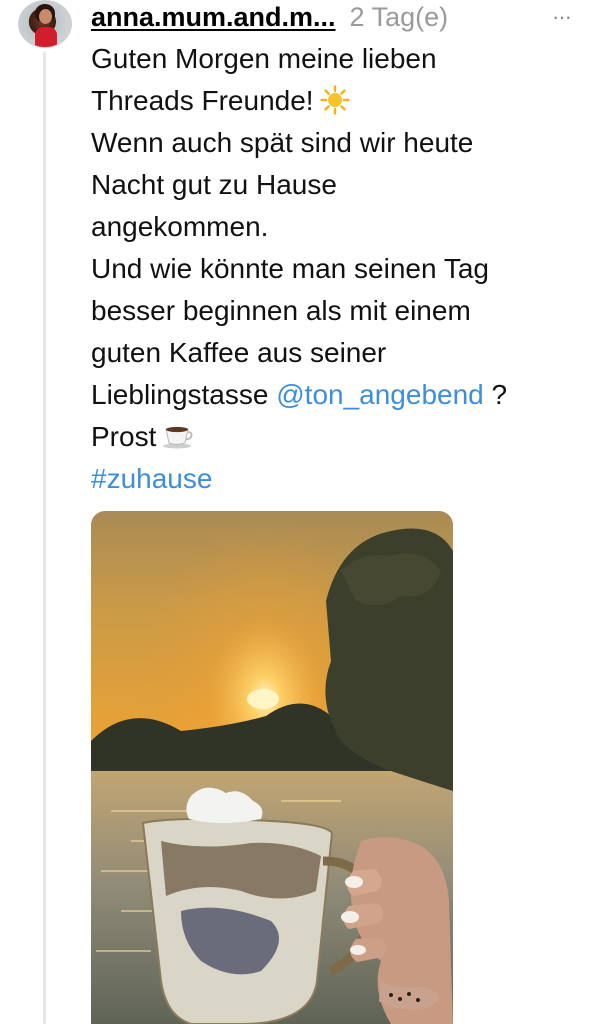 The height and width of the screenshot is (1024, 591). I want to click on post-line: Threads Freunde!, so click(331, 101).